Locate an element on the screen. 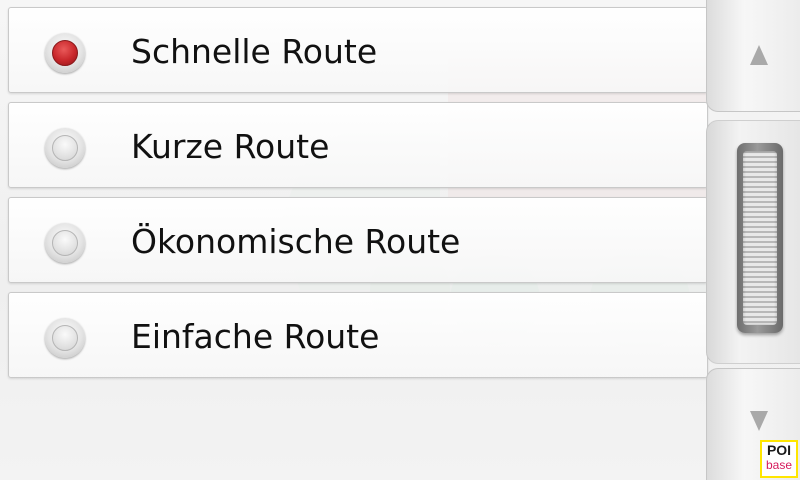 The width and height of the screenshot is (800, 480). logo-text-poi: POI is located at coordinates (779, 450).